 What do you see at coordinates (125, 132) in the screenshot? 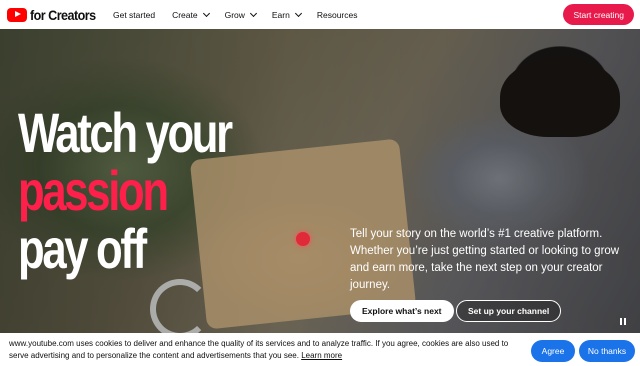
I see `headline-line-1: Watch your` at bounding box center [125, 132].